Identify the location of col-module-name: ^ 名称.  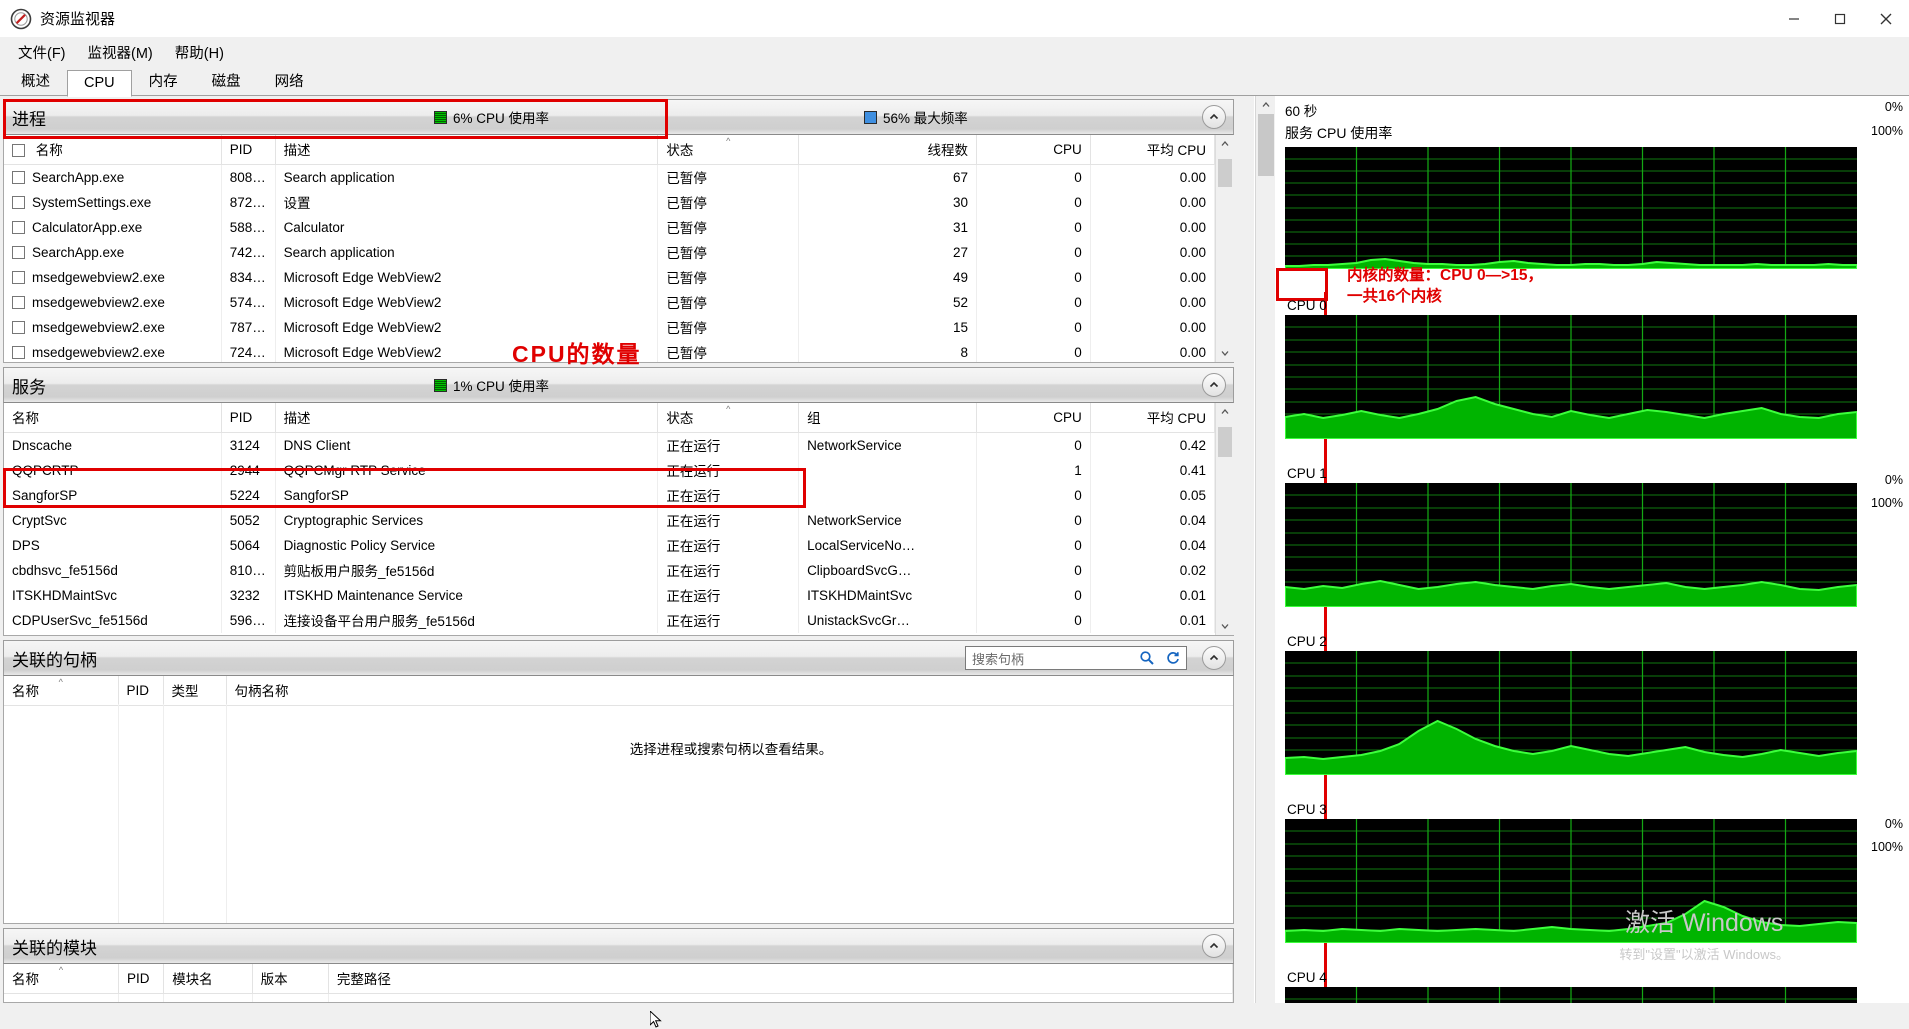
(61, 979).